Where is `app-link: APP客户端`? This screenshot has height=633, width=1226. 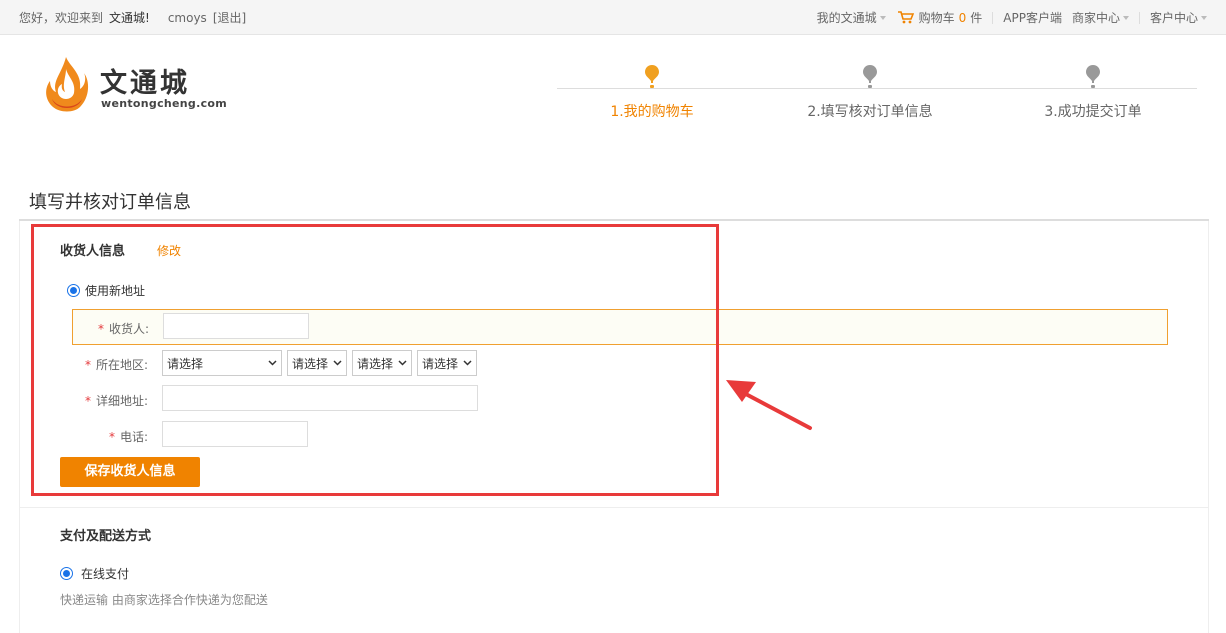 app-link: APP客户端 is located at coordinates (1032, 17).